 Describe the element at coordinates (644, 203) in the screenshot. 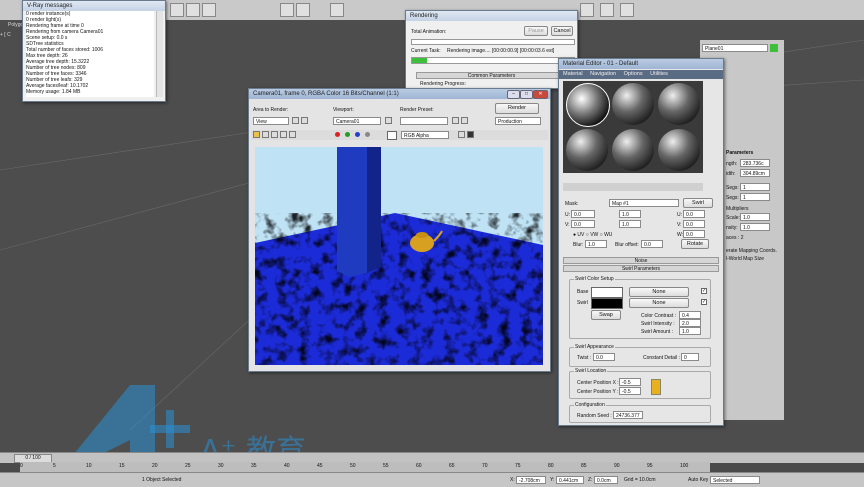

I see `map-name-field: Map #1` at that location.